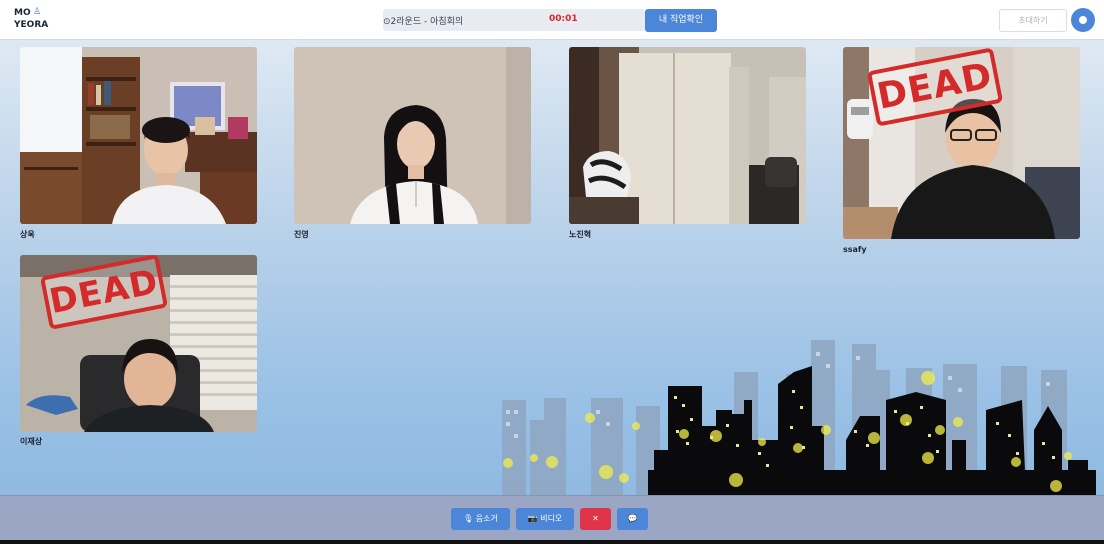  Describe the element at coordinates (514, 20) in the screenshot. I see `round-status-bar: ⊙2라운드 - 아침회의 00:01` at that location.